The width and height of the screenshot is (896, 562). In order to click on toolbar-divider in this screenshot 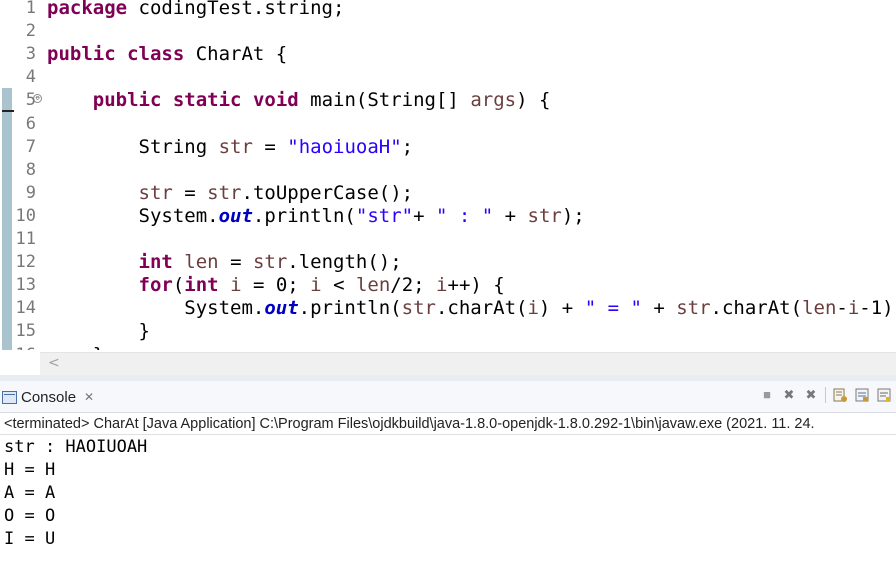, I will do `click(825, 395)`.